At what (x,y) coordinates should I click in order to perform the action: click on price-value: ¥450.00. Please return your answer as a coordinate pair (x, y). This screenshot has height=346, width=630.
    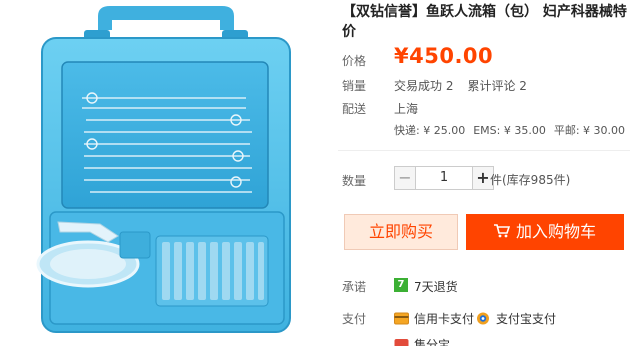
    Looking at the image, I should click on (444, 56).